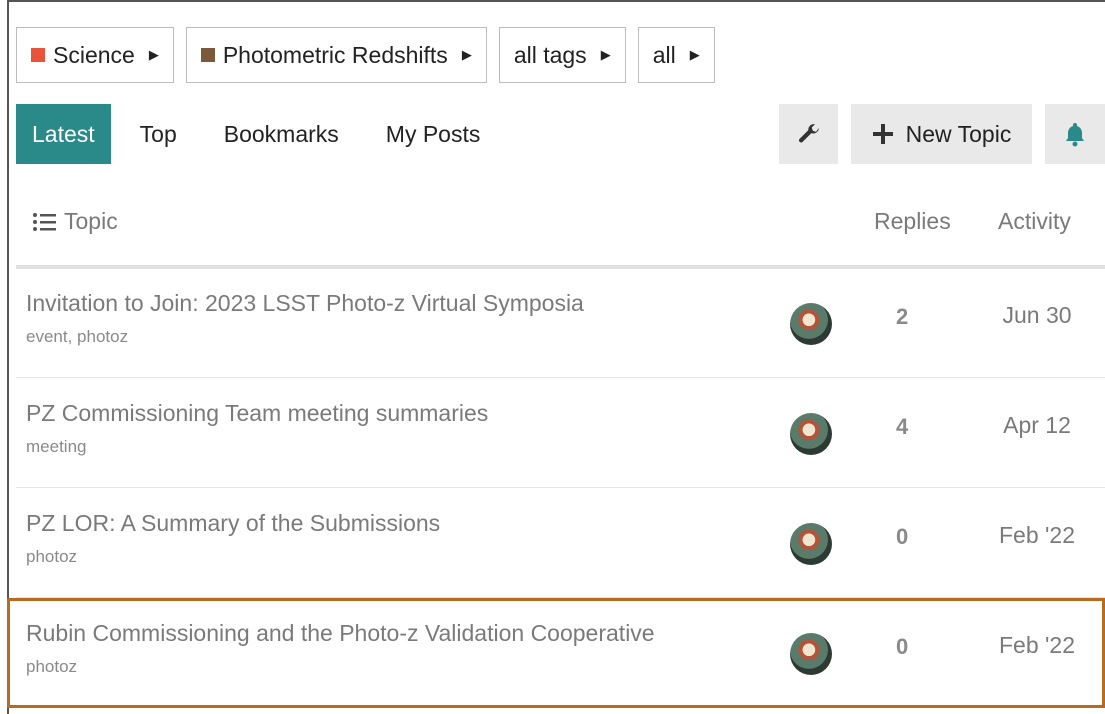 The height and width of the screenshot is (714, 1105). I want to click on wrench-icon, so click(808, 133).